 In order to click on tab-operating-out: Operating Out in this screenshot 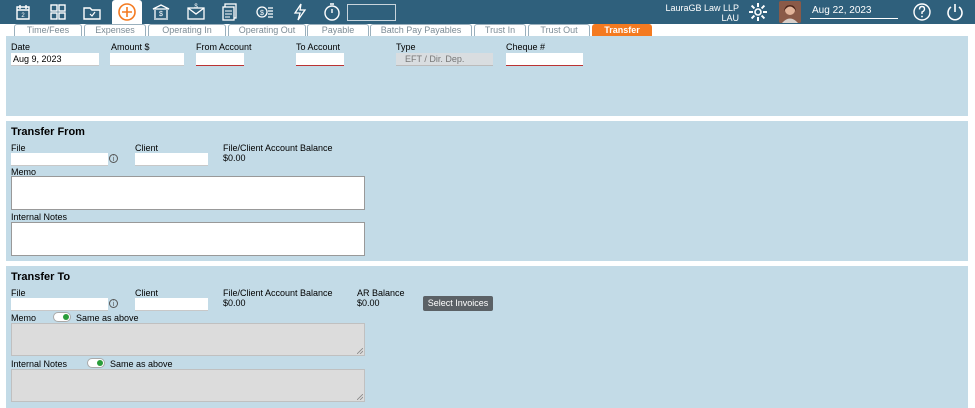, I will do `click(267, 30)`.